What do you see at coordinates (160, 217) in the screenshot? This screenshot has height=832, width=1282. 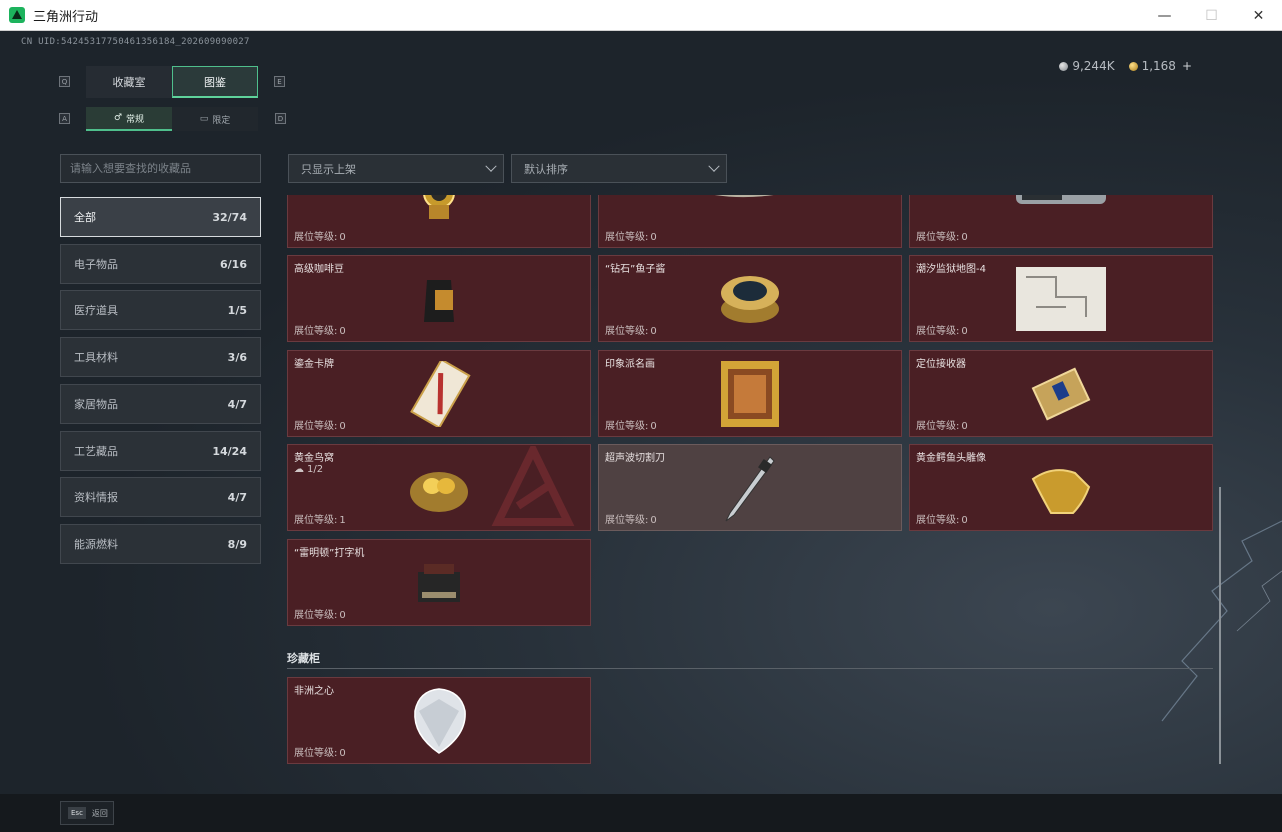 I see `category-all: 全部 32/74` at bounding box center [160, 217].